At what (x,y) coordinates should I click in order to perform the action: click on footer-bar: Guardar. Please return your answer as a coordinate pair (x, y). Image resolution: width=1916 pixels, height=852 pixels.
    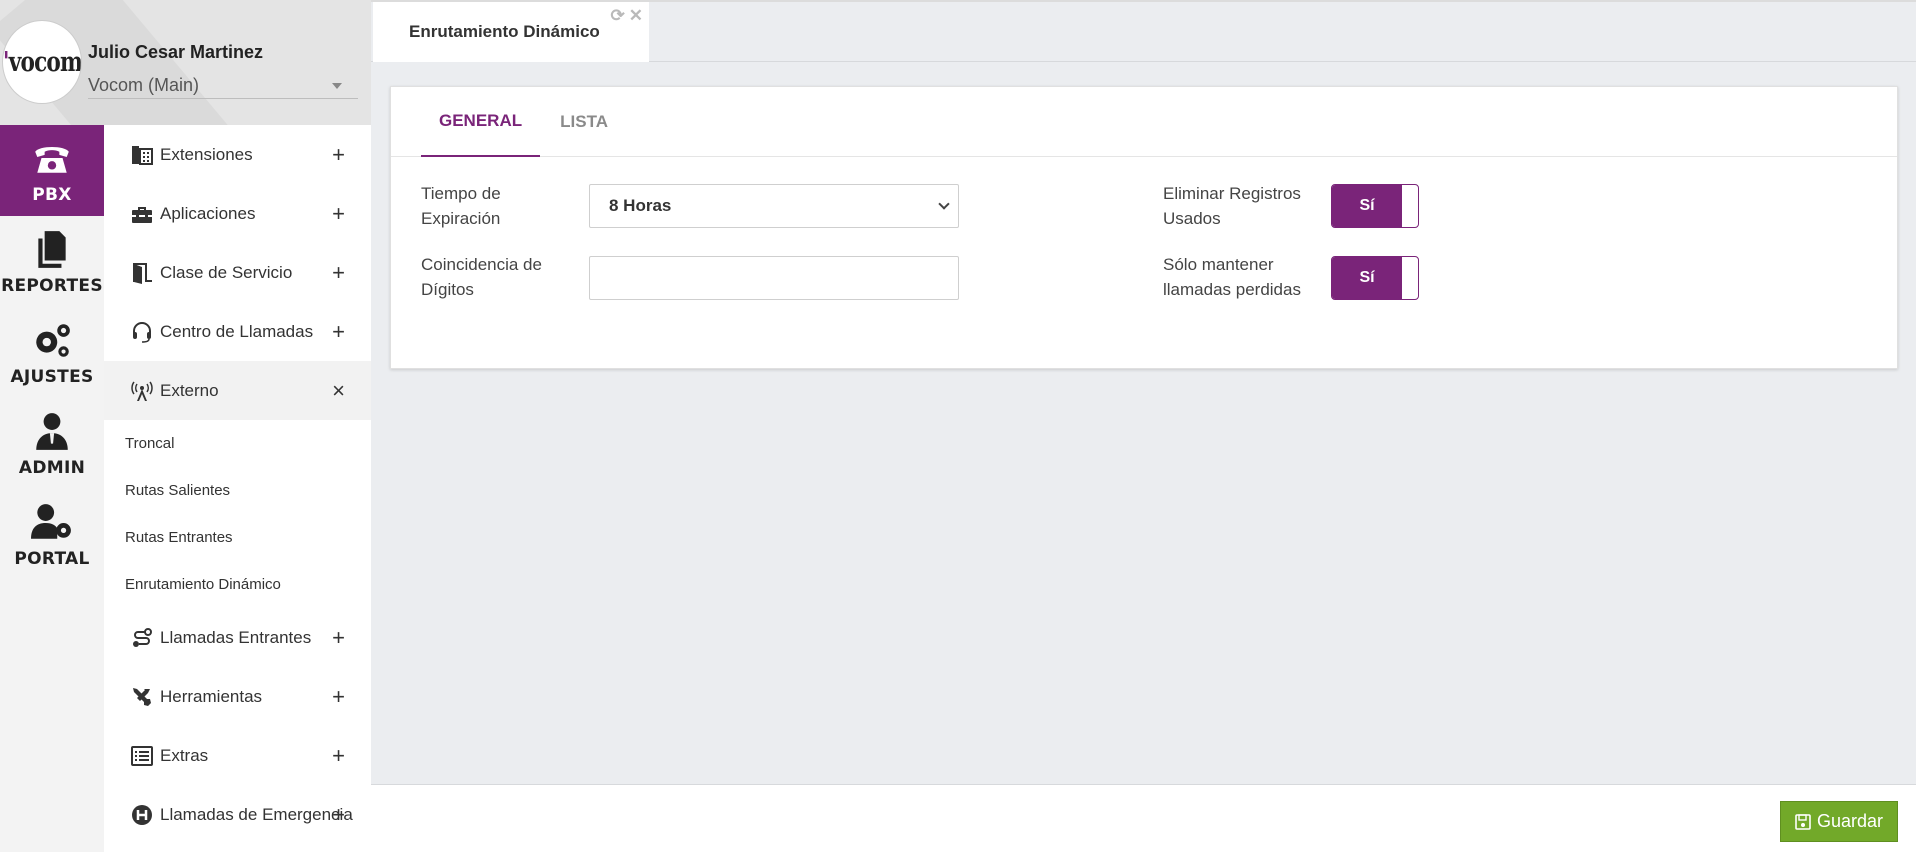
    Looking at the image, I should click on (1143, 818).